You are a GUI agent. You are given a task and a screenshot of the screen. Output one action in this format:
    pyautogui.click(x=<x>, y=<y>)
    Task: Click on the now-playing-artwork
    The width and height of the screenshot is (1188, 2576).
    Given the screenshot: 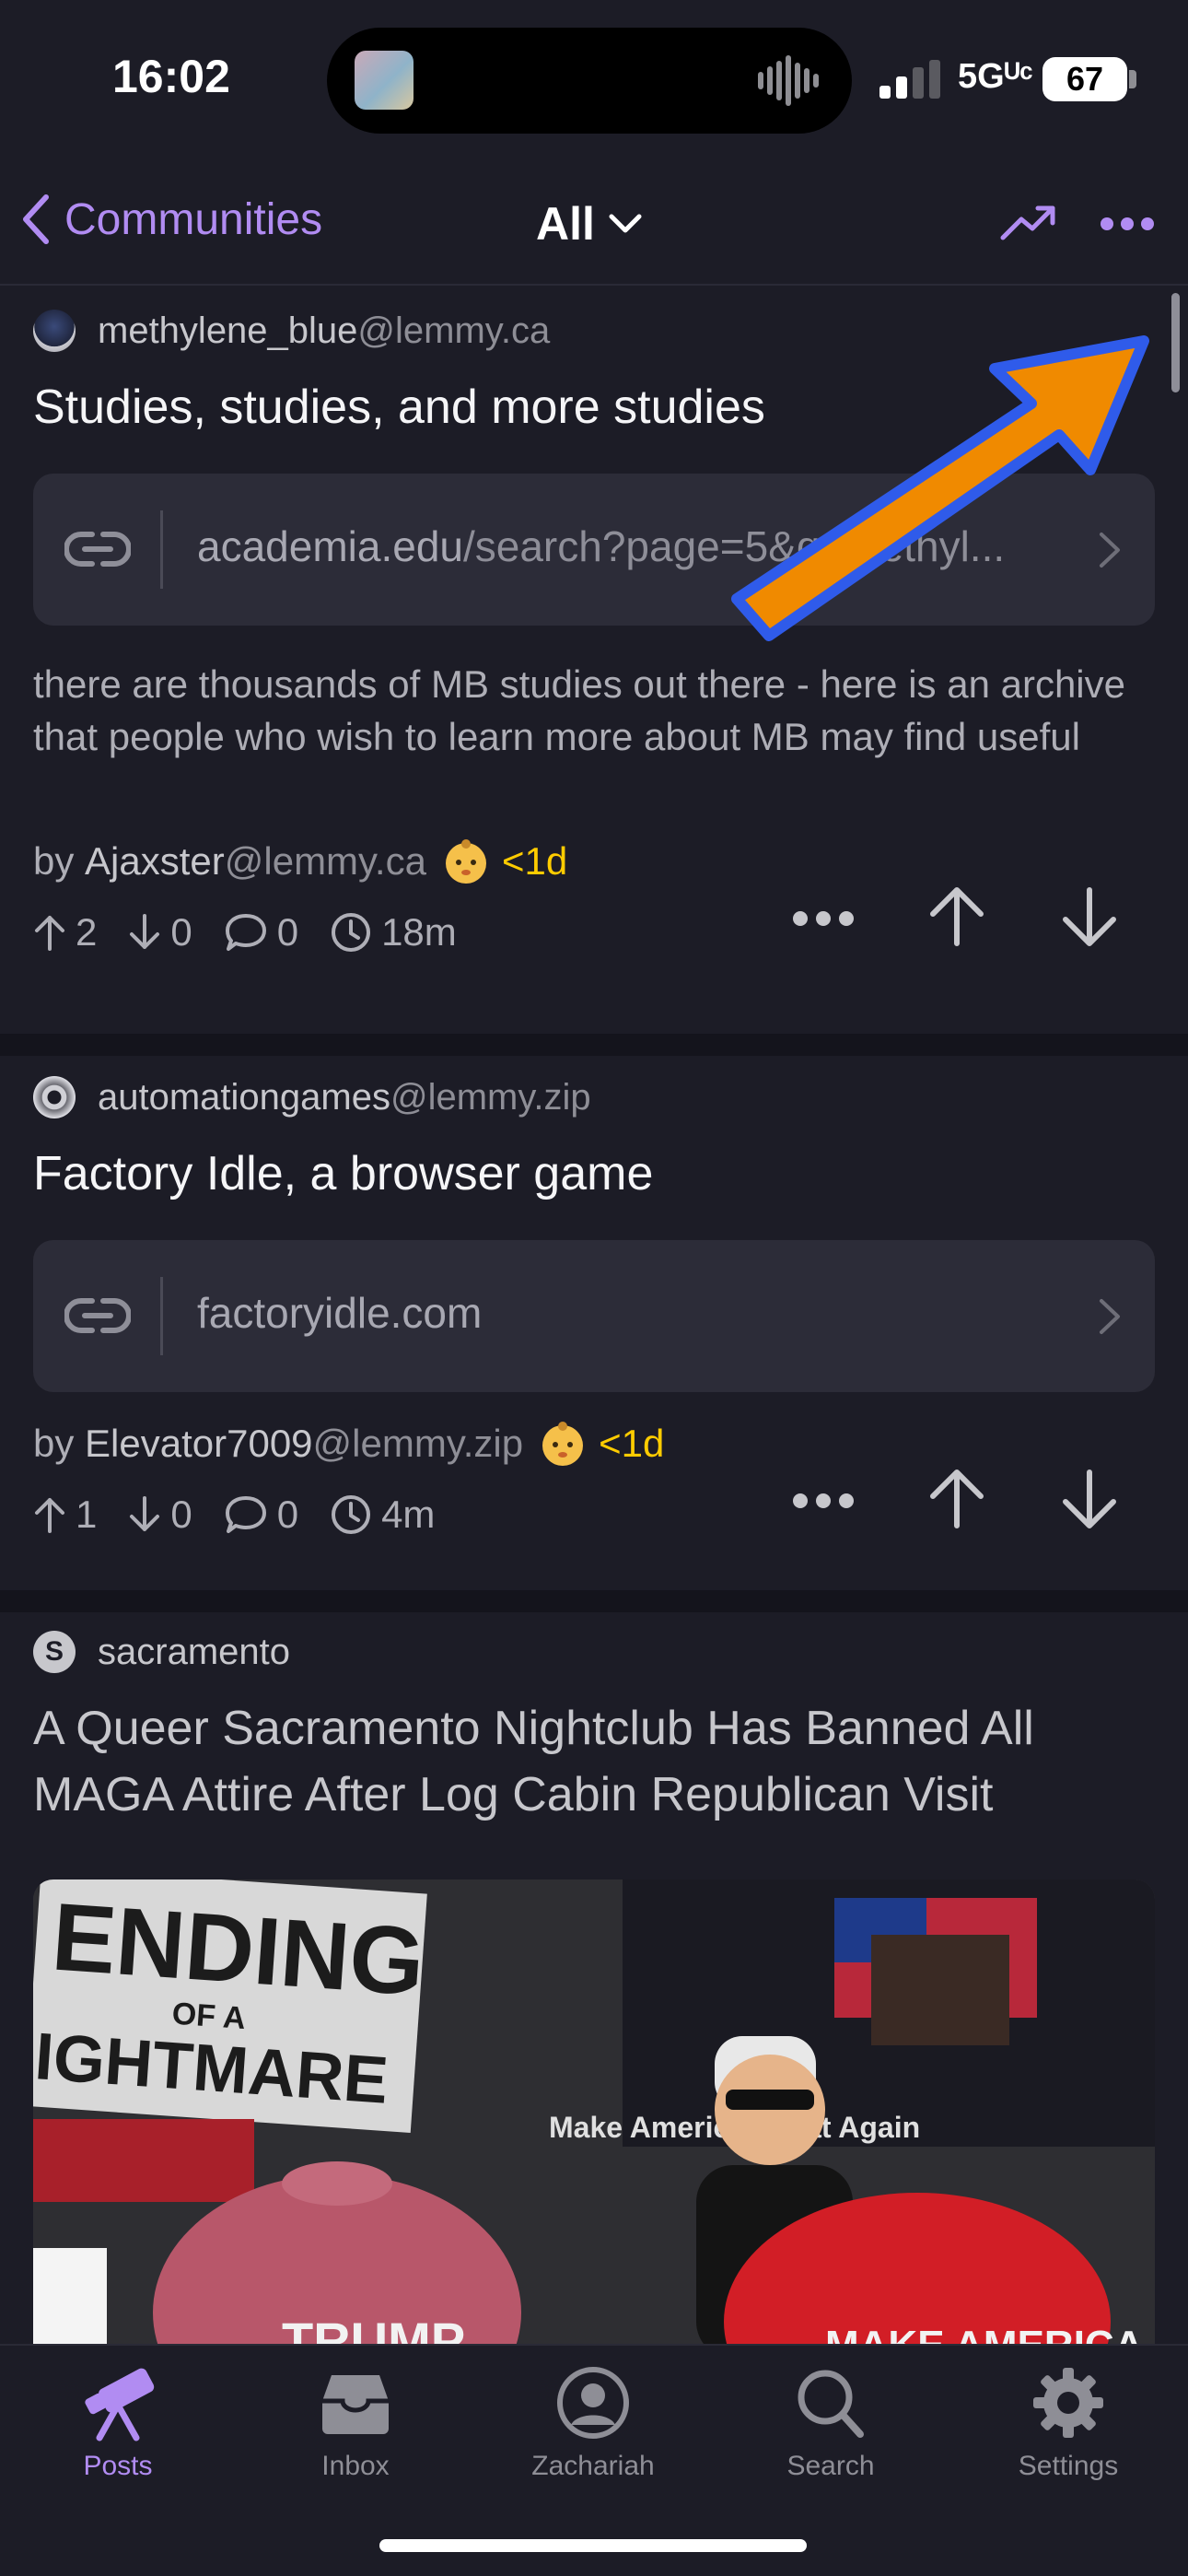 What is the action you would take?
    pyautogui.click(x=384, y=80)
    